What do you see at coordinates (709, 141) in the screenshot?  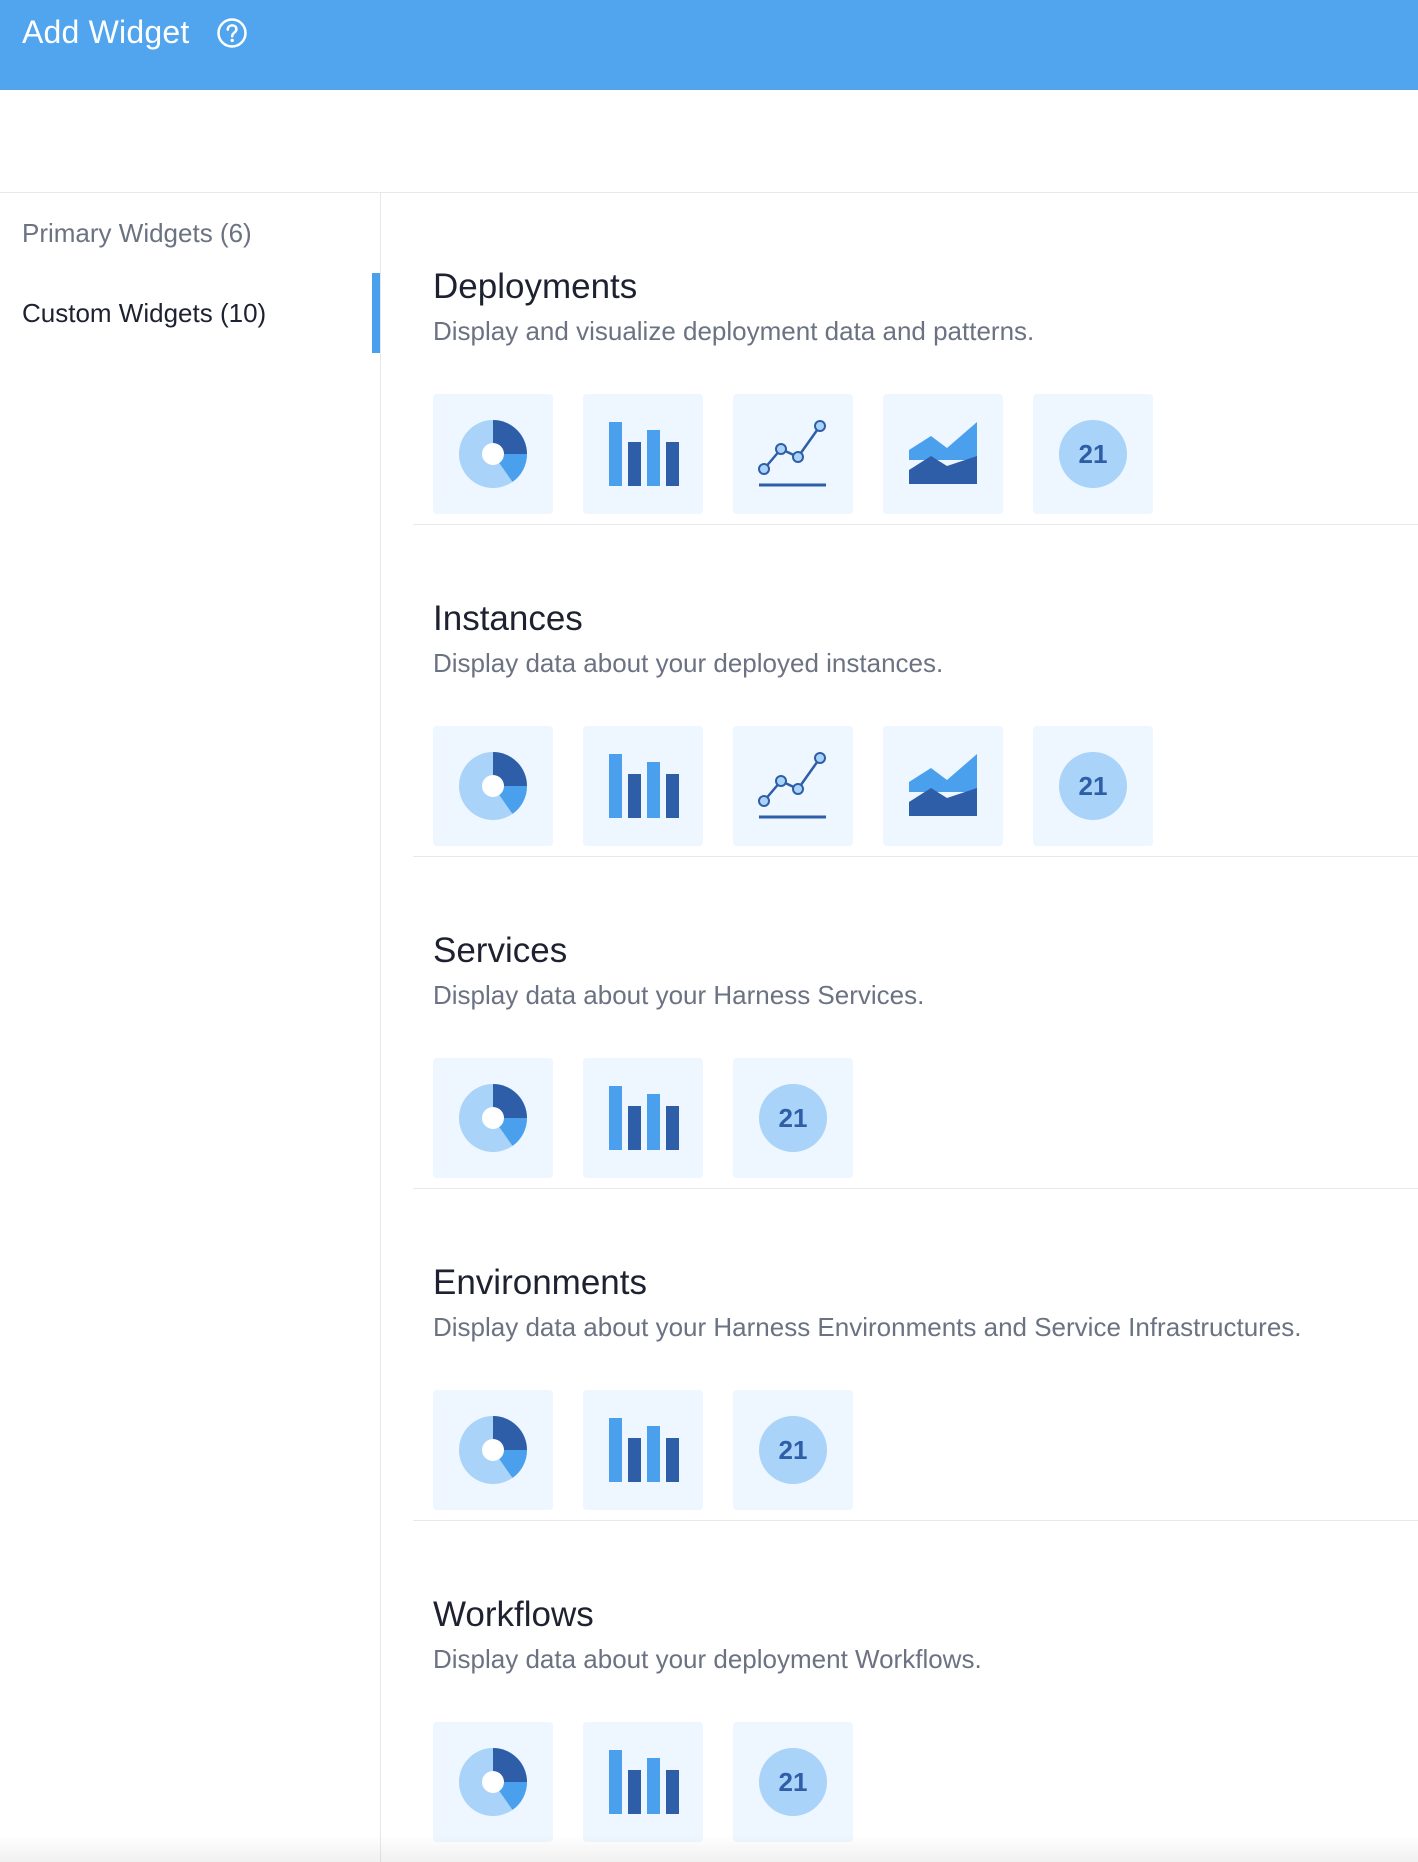 I see `toolbar-area` at bounding box center [709, 141].